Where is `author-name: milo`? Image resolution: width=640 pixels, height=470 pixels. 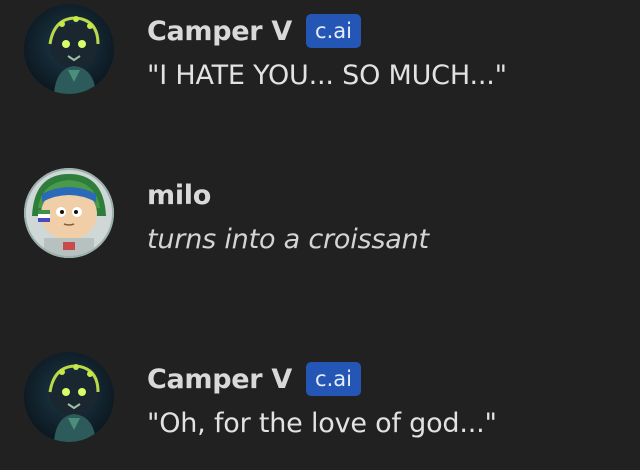 author-name: milo is located at coordinates (179, 195).